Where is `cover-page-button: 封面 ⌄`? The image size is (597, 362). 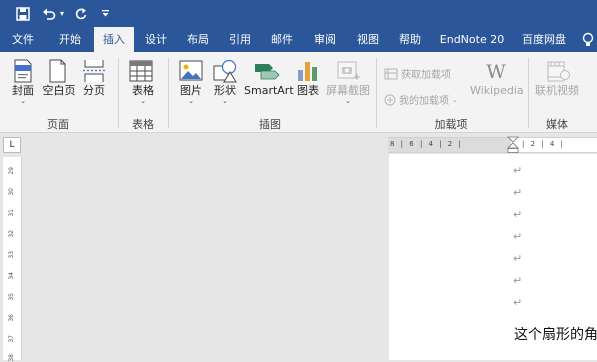 cover-page-button: 封面 ⌄ is located at coordinates (23, 81).